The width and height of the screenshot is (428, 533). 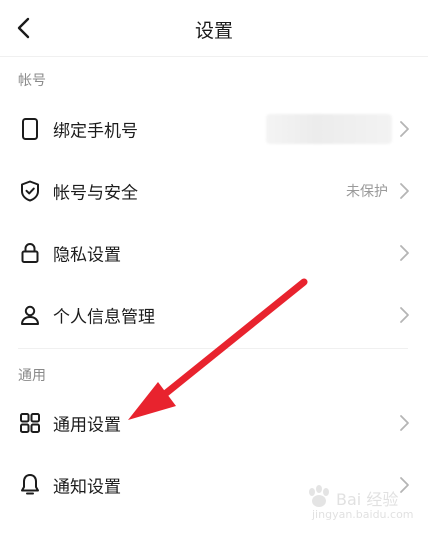 I want to click on shield-check-icon, so click(x=30, y=191).